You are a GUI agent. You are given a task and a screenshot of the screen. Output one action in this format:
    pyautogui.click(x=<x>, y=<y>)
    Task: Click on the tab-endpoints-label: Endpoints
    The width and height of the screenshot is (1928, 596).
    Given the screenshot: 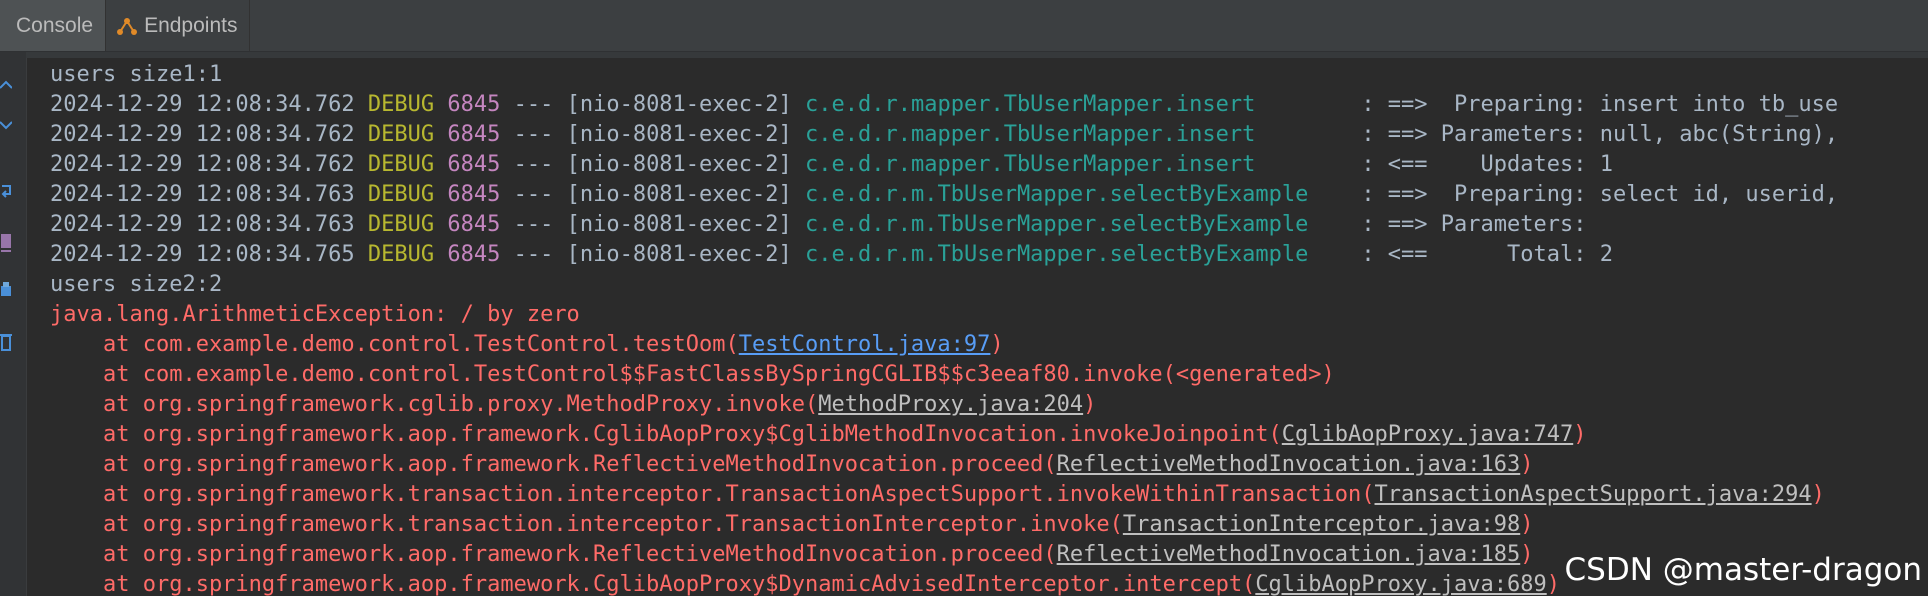 What is the action you would take?
    pyautogui.click(x=191, y=25)
    